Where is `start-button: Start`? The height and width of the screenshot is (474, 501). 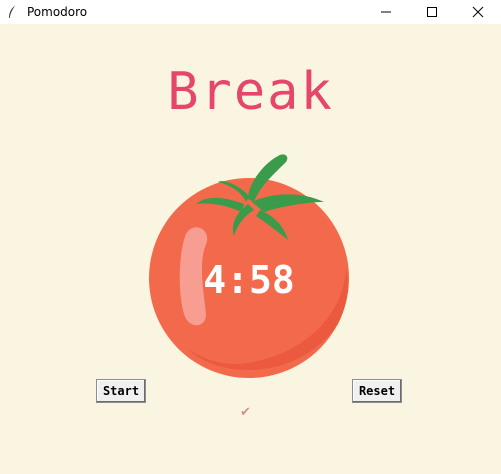
start-button: Start is located at coordinates (121, 391).